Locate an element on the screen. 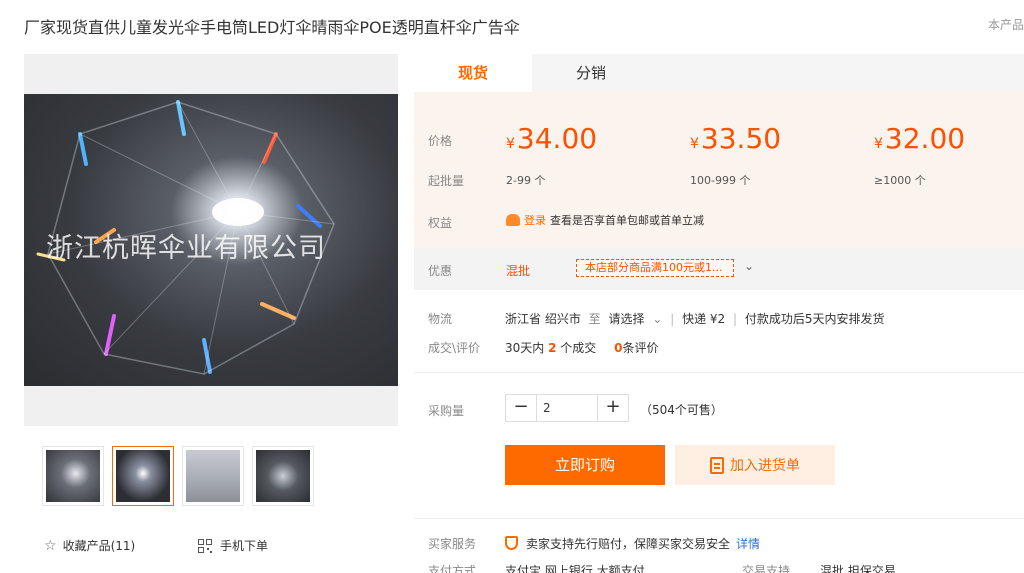 This screenshot has height=573, width=1024. reviews-suffix: 条评价 is located at coordinates (640, 348).